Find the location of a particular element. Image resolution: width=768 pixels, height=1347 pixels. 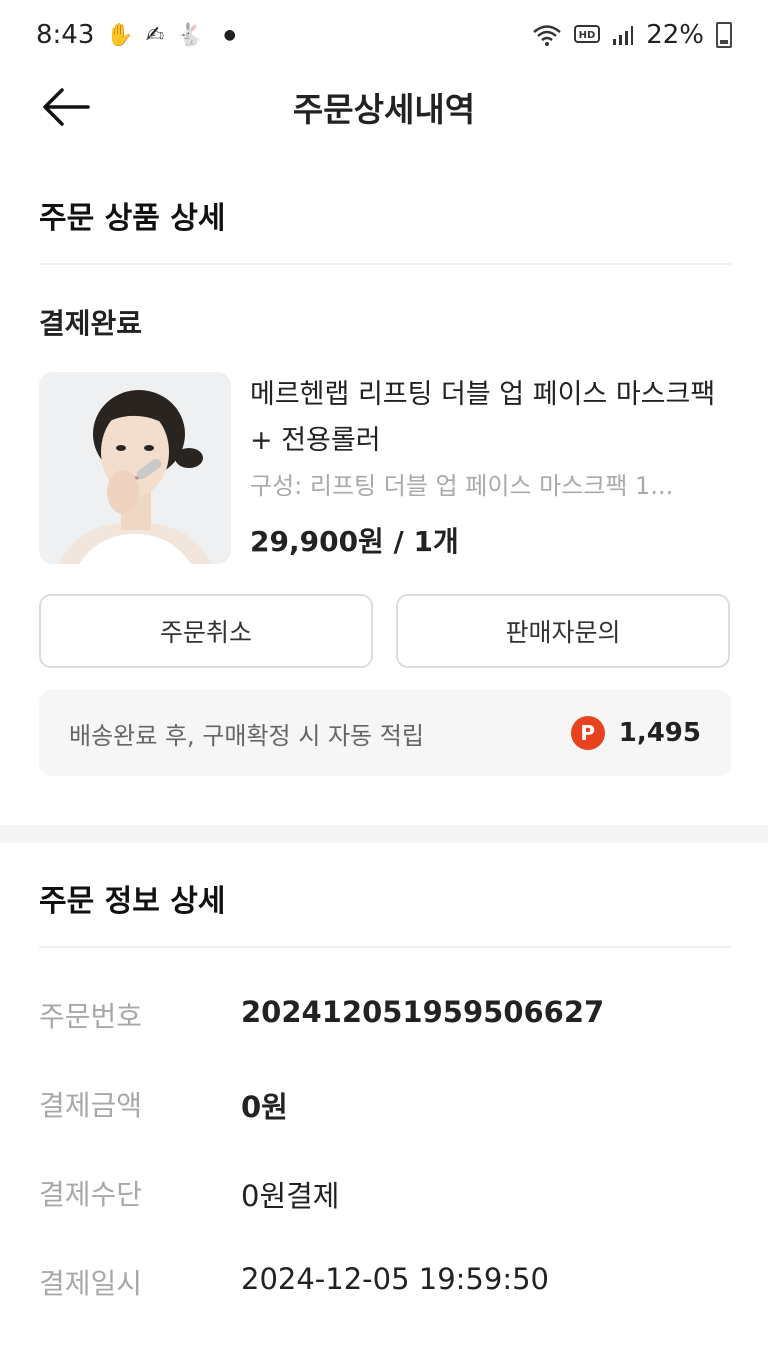

product-price: 29,900원 / 1개 is located at coordinates (354, 541).